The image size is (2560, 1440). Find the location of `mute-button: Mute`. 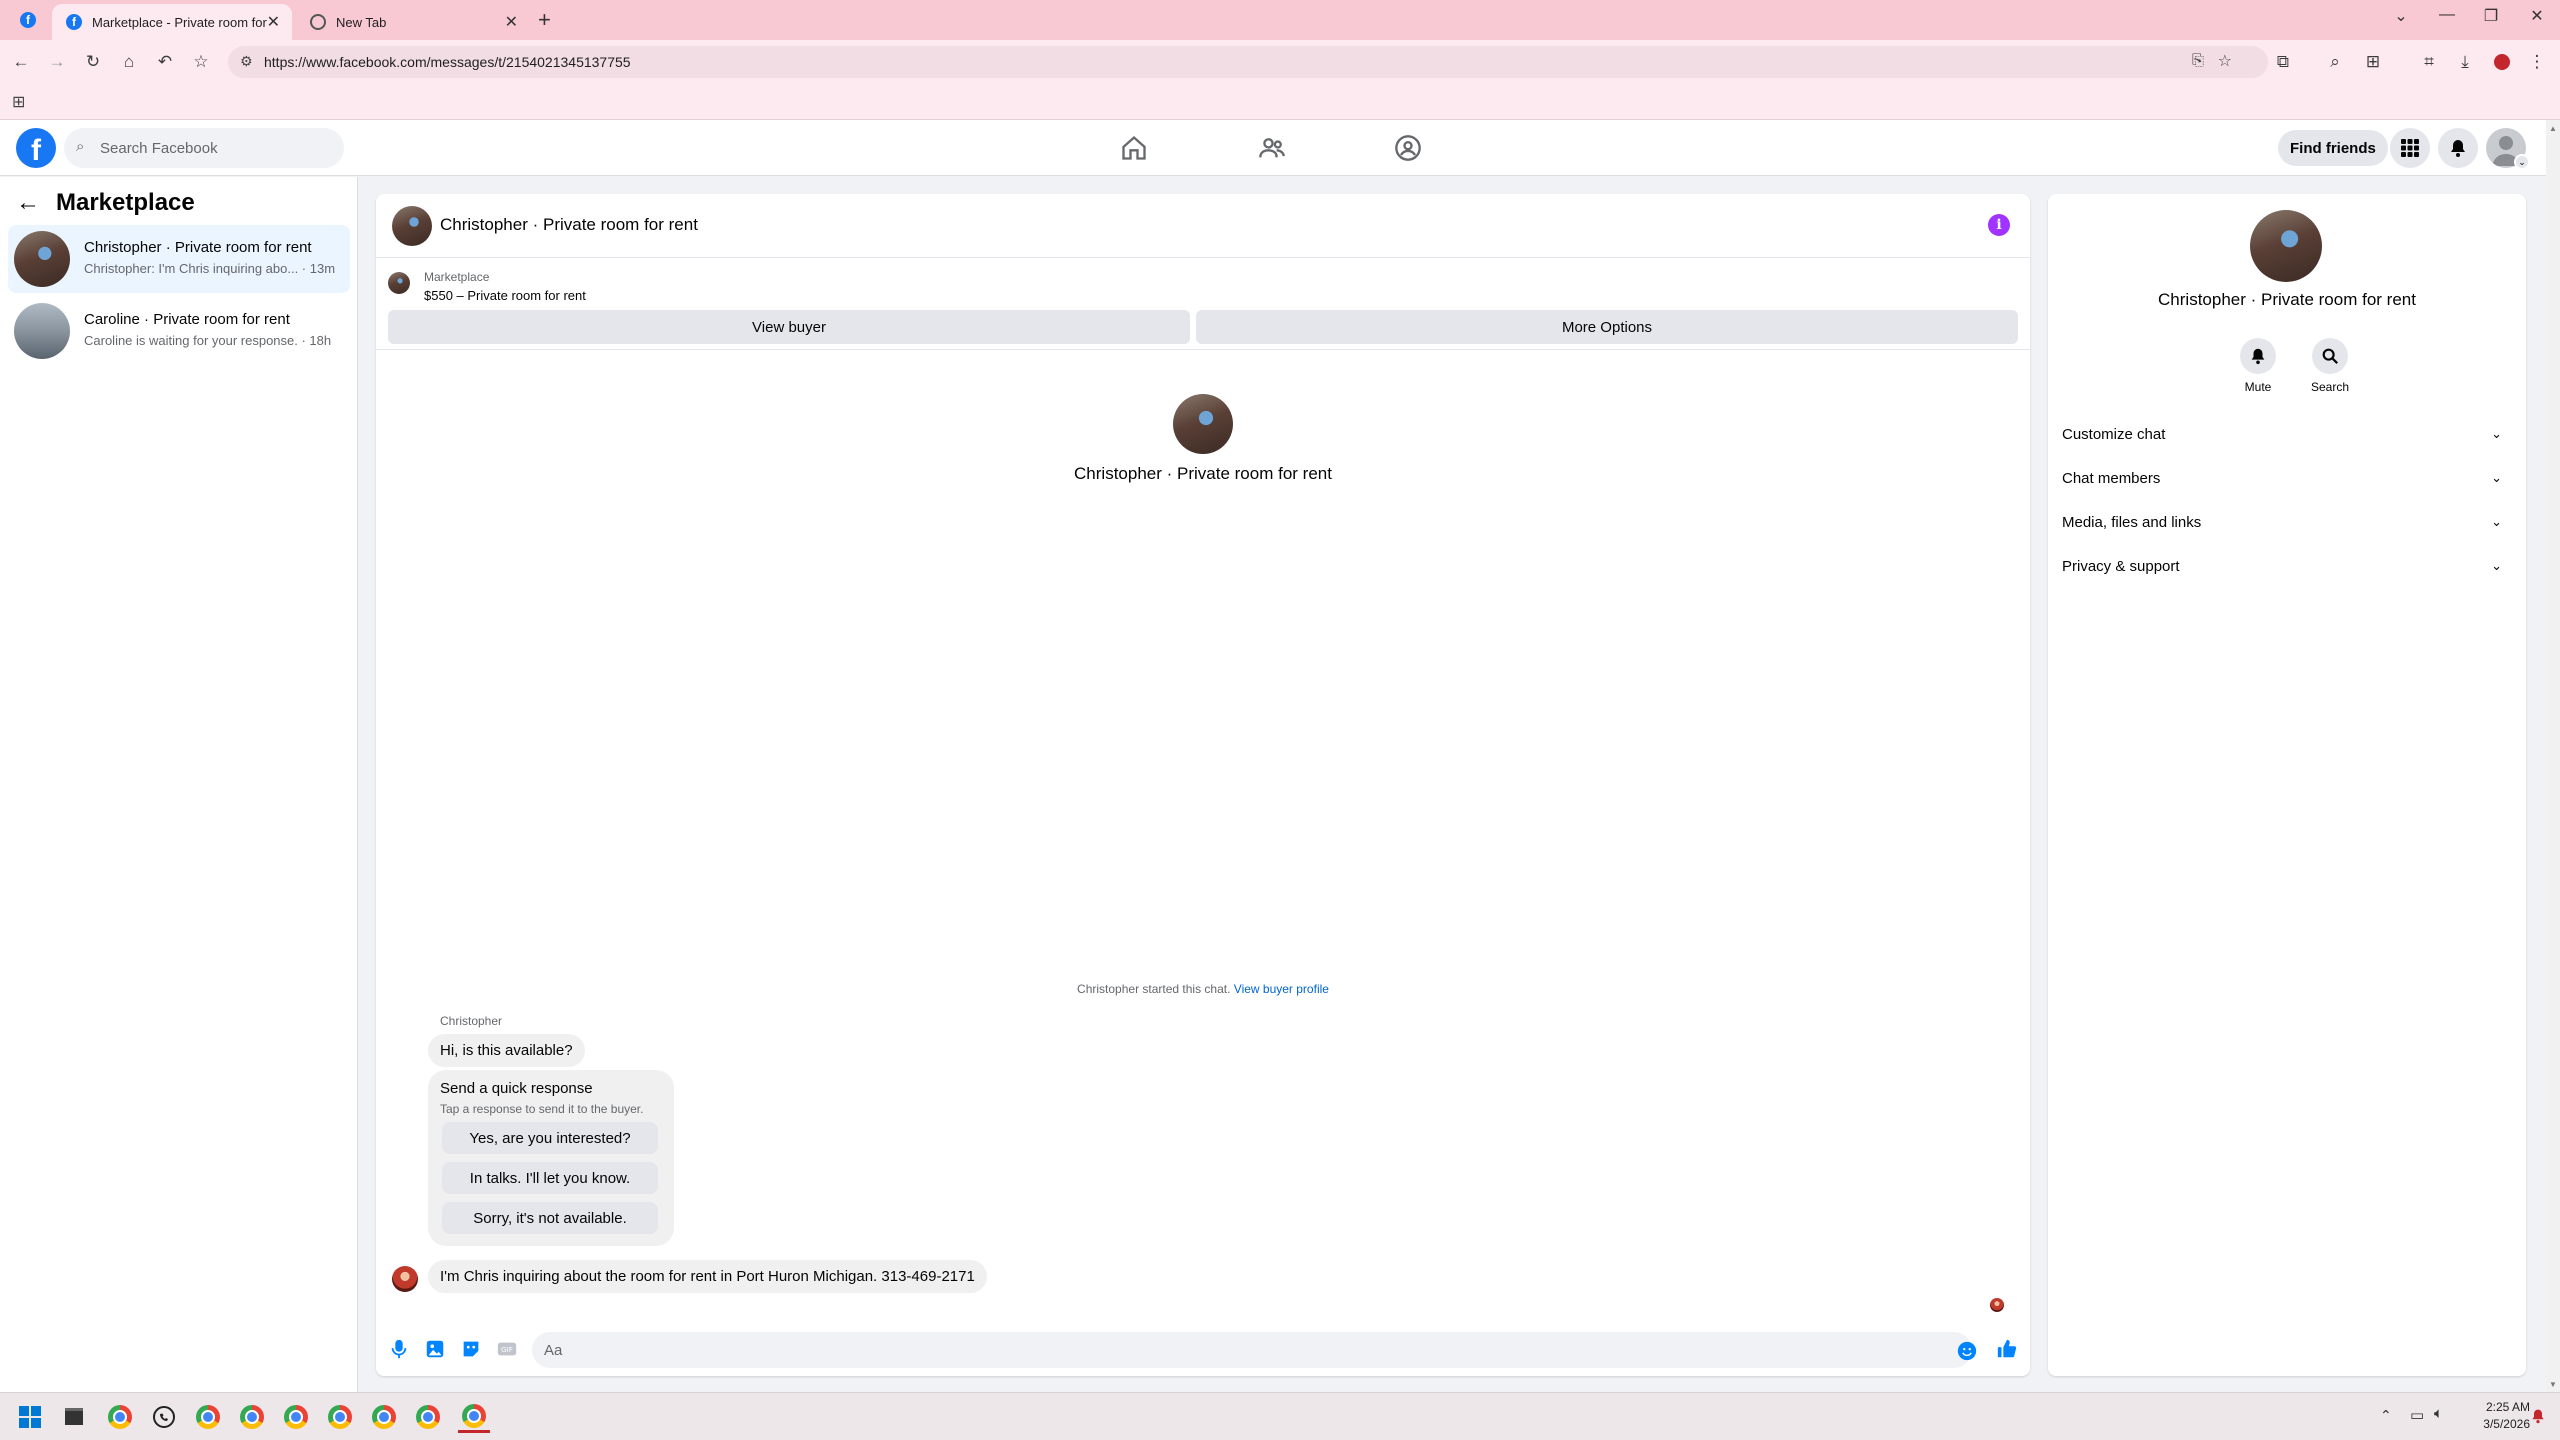

mute-button: Mute is located at coordinates (2258, 366).